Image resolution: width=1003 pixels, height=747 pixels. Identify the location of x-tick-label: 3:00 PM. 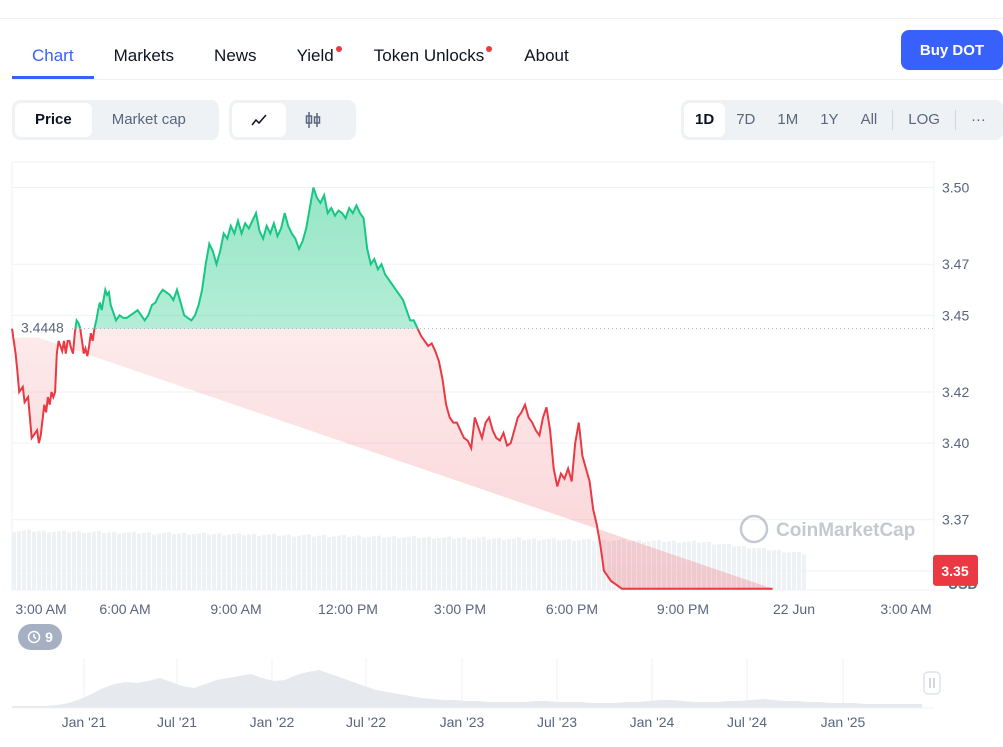
(460, 609).